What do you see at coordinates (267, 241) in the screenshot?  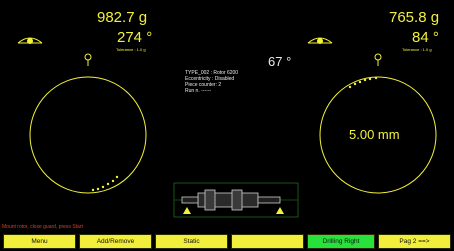 I see `empty-button` at bounding box center [267, 241].